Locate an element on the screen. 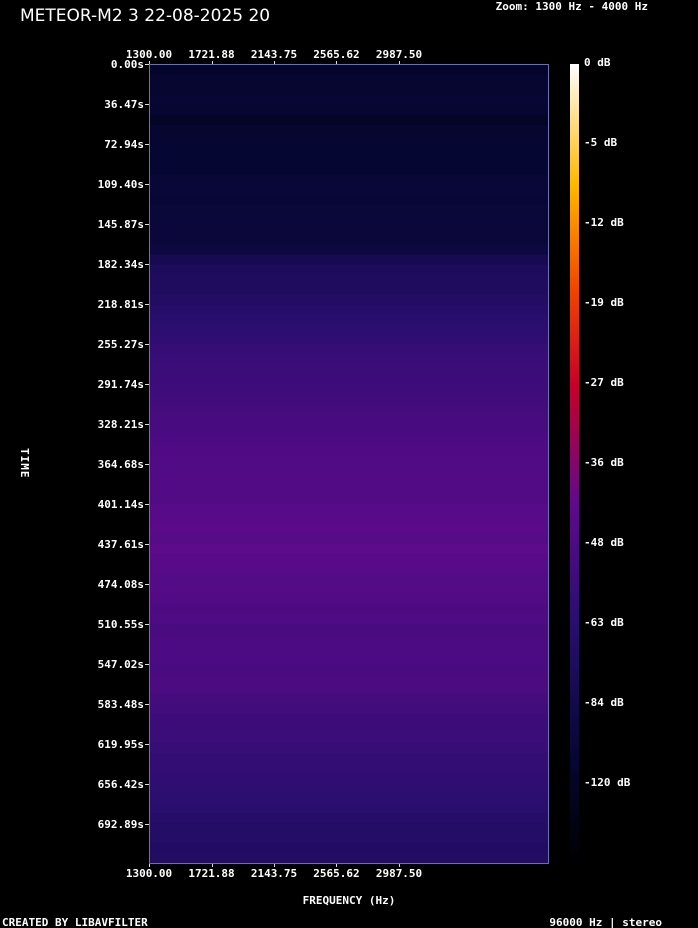 The width and height of the screenshot is (698, 928). y-tick-label: 291.74s is located at coordinates (120, 384).